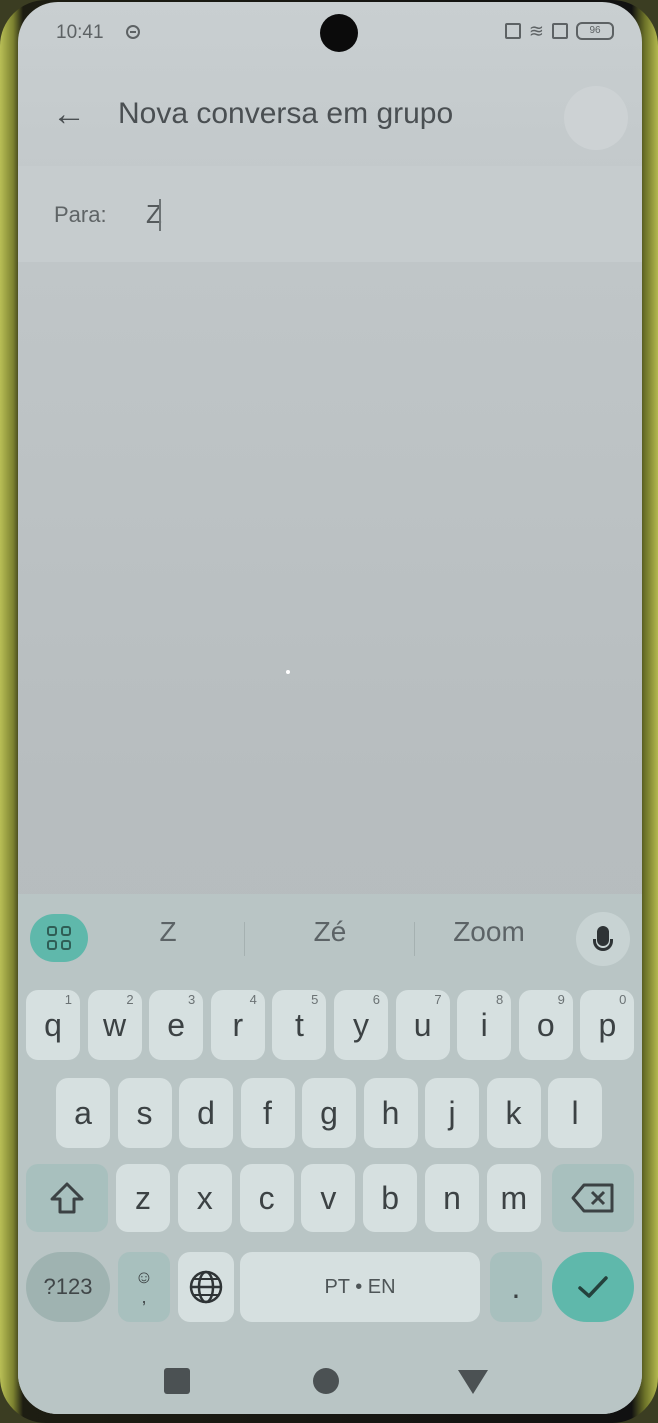  I want to click on key-v: v, so click(328, 1198).